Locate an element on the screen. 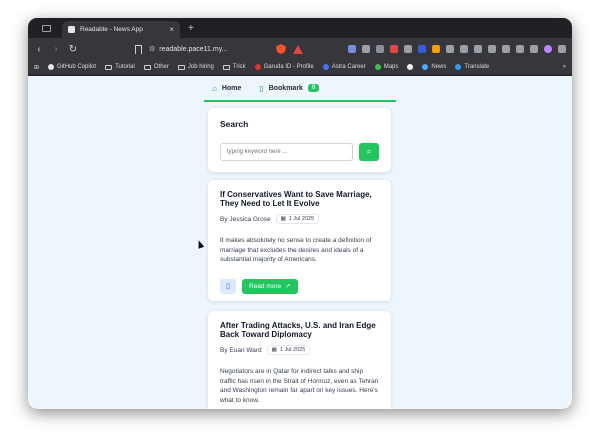  astra-icon is located at coordinates (325, 67).